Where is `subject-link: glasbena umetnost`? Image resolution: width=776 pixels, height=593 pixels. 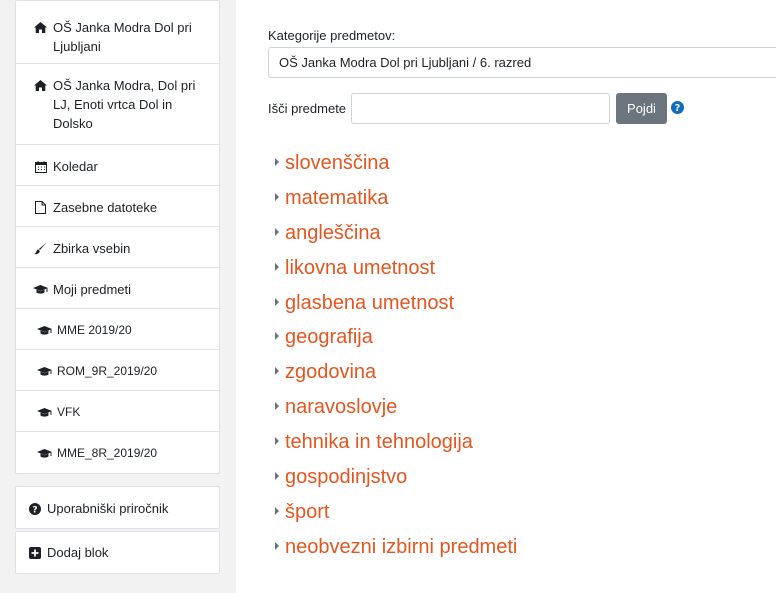
subject-link: glasbena umetnost is located at coordinates (369, 303).